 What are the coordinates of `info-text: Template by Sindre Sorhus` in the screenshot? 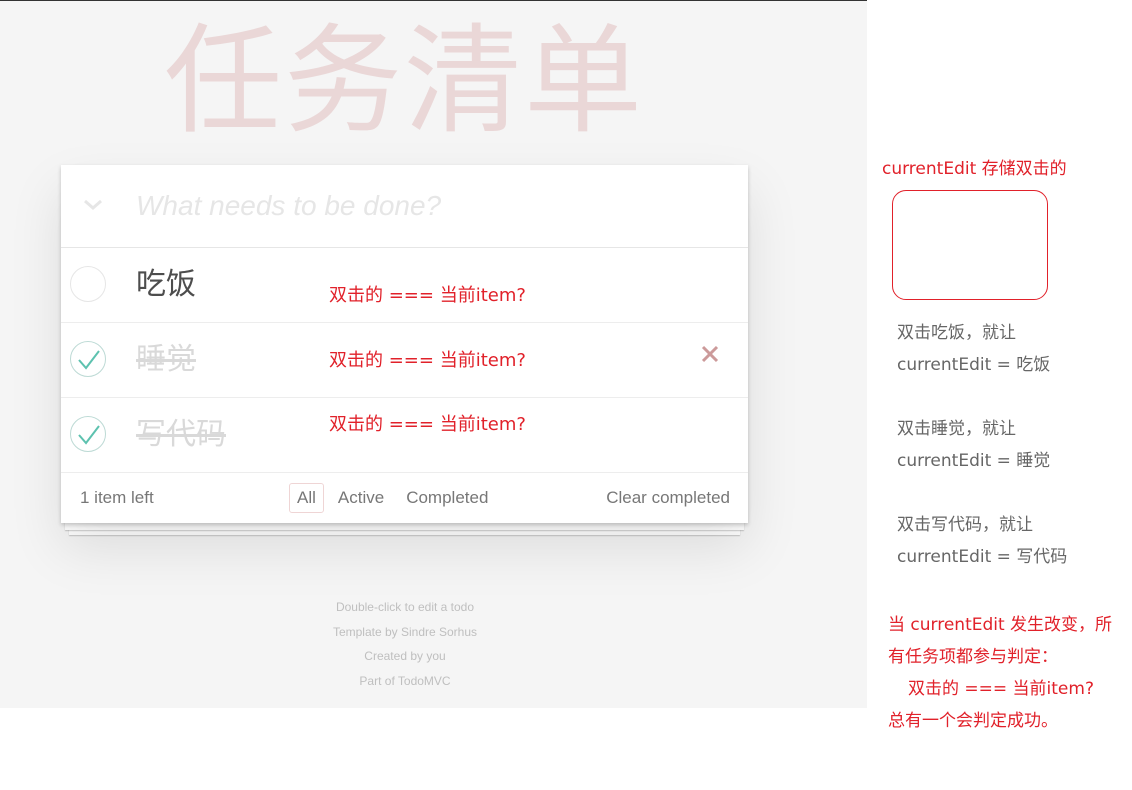 It's located at (405, 632).